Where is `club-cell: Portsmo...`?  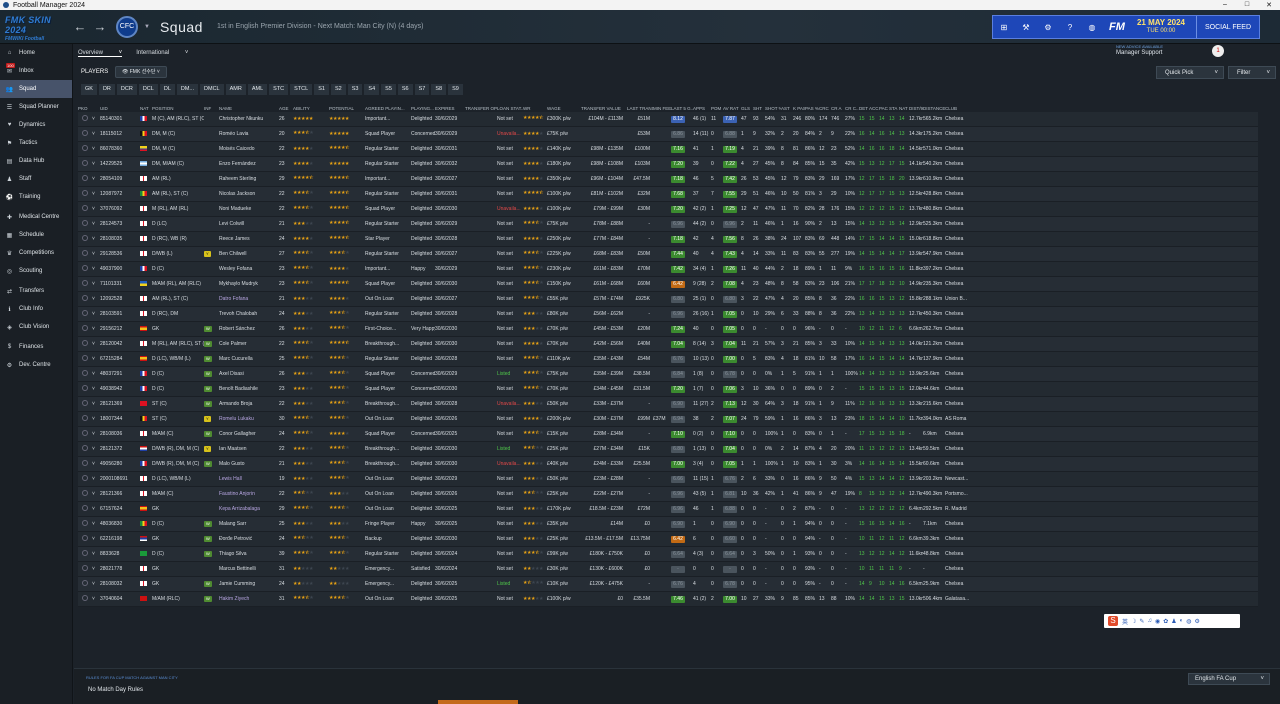
club-cell: Portsmo... is located at coordinates (963, 494).